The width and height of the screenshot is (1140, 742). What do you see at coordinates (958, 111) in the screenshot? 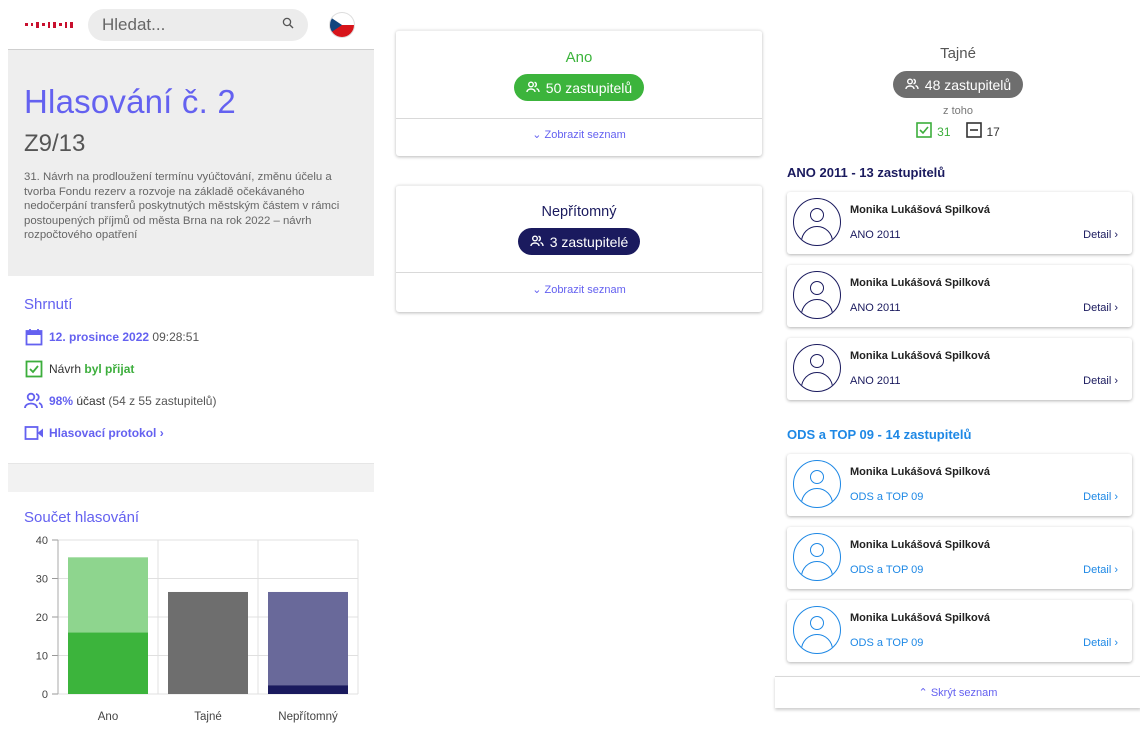
I see `z-toho-label: z toho` at bounding box center [958, 111].